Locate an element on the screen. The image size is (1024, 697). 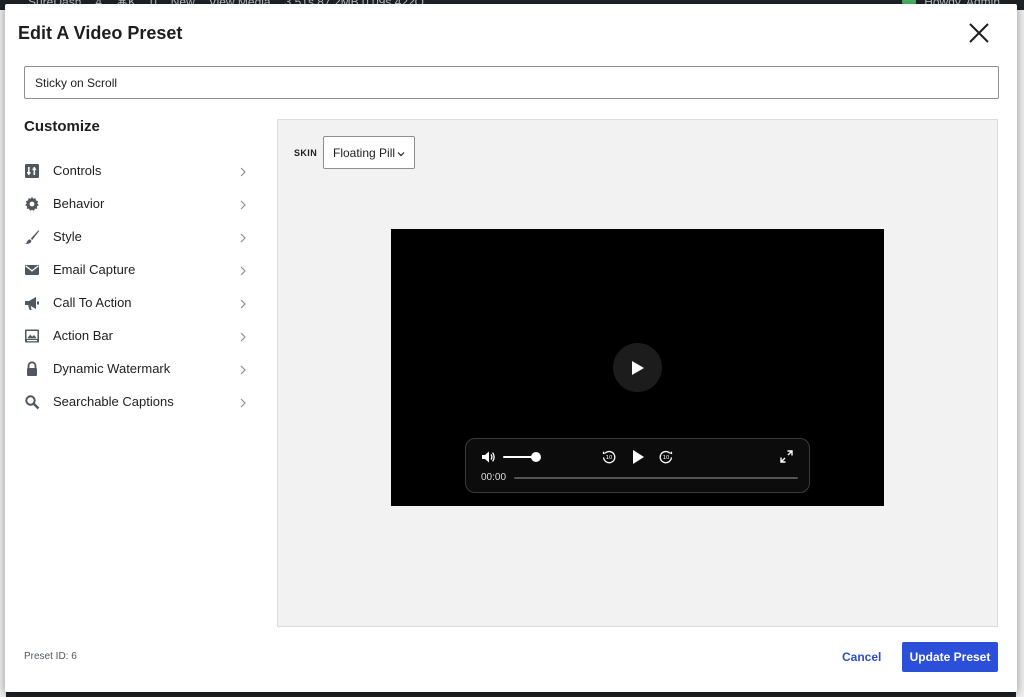
preset-id: Preset ID: 6 is located at coordinates (50, 656).